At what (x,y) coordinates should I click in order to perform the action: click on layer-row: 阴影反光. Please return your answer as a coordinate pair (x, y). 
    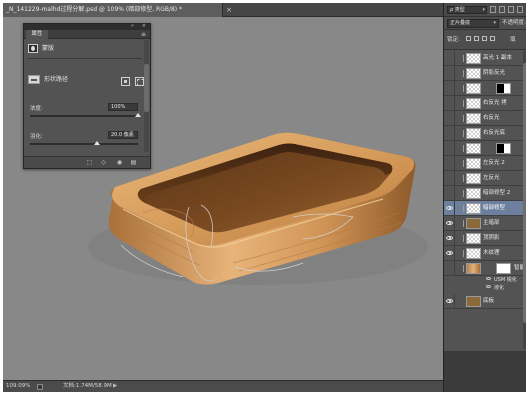
    Looking at the image, I should click on (485, 73).